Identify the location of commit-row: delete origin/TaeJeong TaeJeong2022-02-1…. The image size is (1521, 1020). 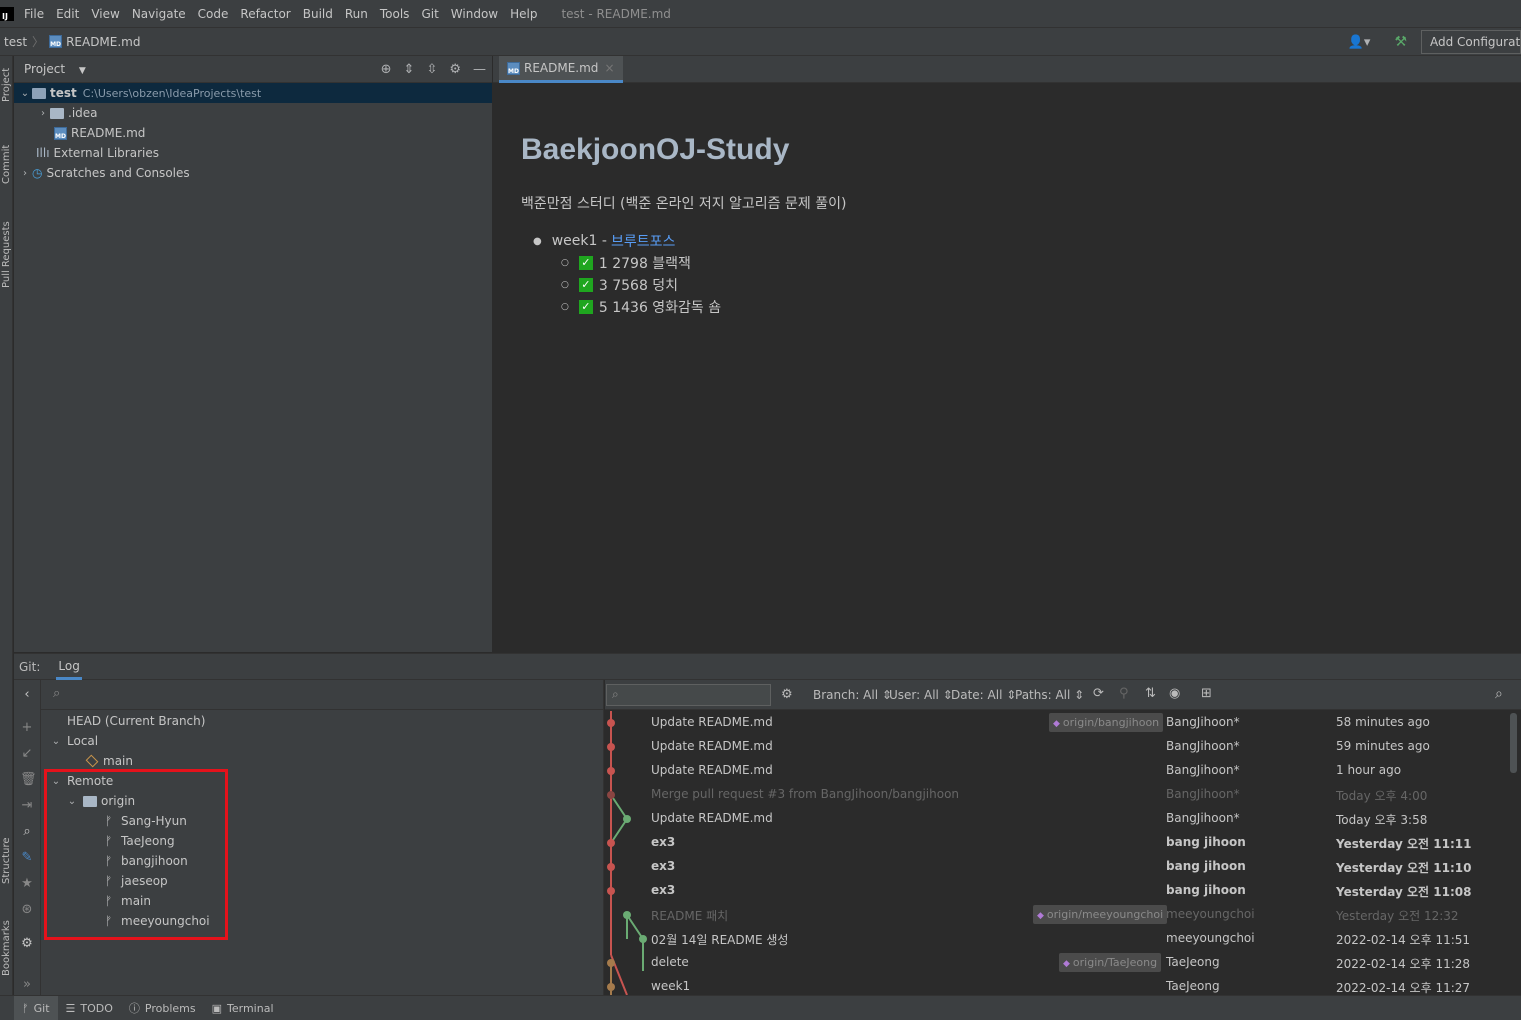
(1063, 963).